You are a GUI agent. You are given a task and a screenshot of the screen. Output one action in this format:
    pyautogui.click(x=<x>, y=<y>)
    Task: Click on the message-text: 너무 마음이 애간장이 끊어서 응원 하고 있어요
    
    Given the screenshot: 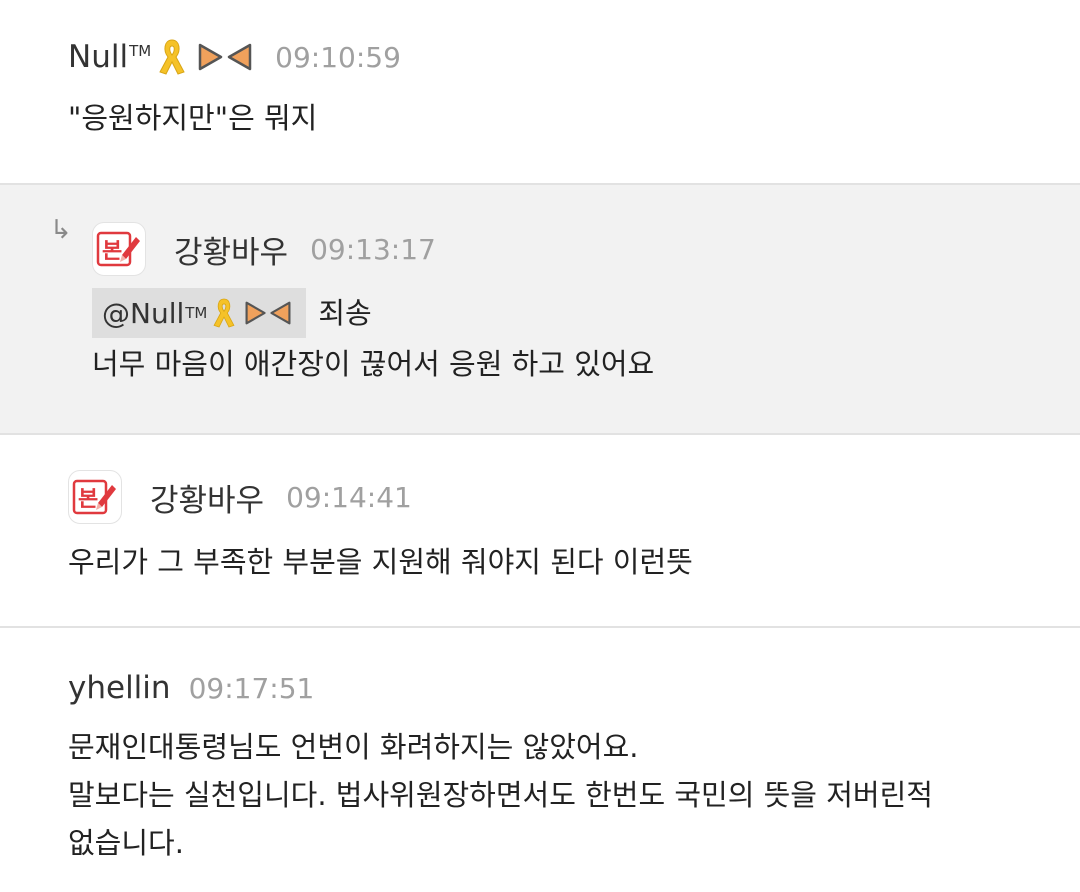 What is the action you would take?
    pyautogui.click(x=373, y=364)
    